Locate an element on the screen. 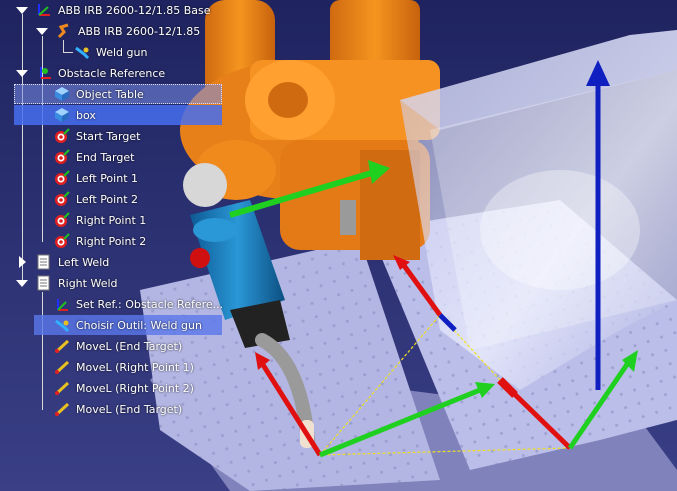 Image resolution: width=677 pixels, height=491 pixels. tree-item-label: MoveL (Right Point 2) is located at coordinates (135, 388).